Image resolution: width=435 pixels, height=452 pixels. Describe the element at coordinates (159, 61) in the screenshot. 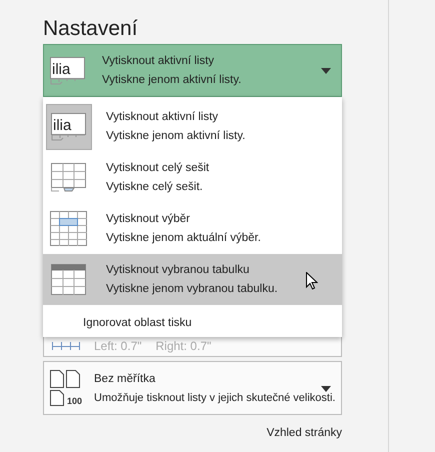

I see `dropdown-title: Vytisknout aktivní listy` at that location.